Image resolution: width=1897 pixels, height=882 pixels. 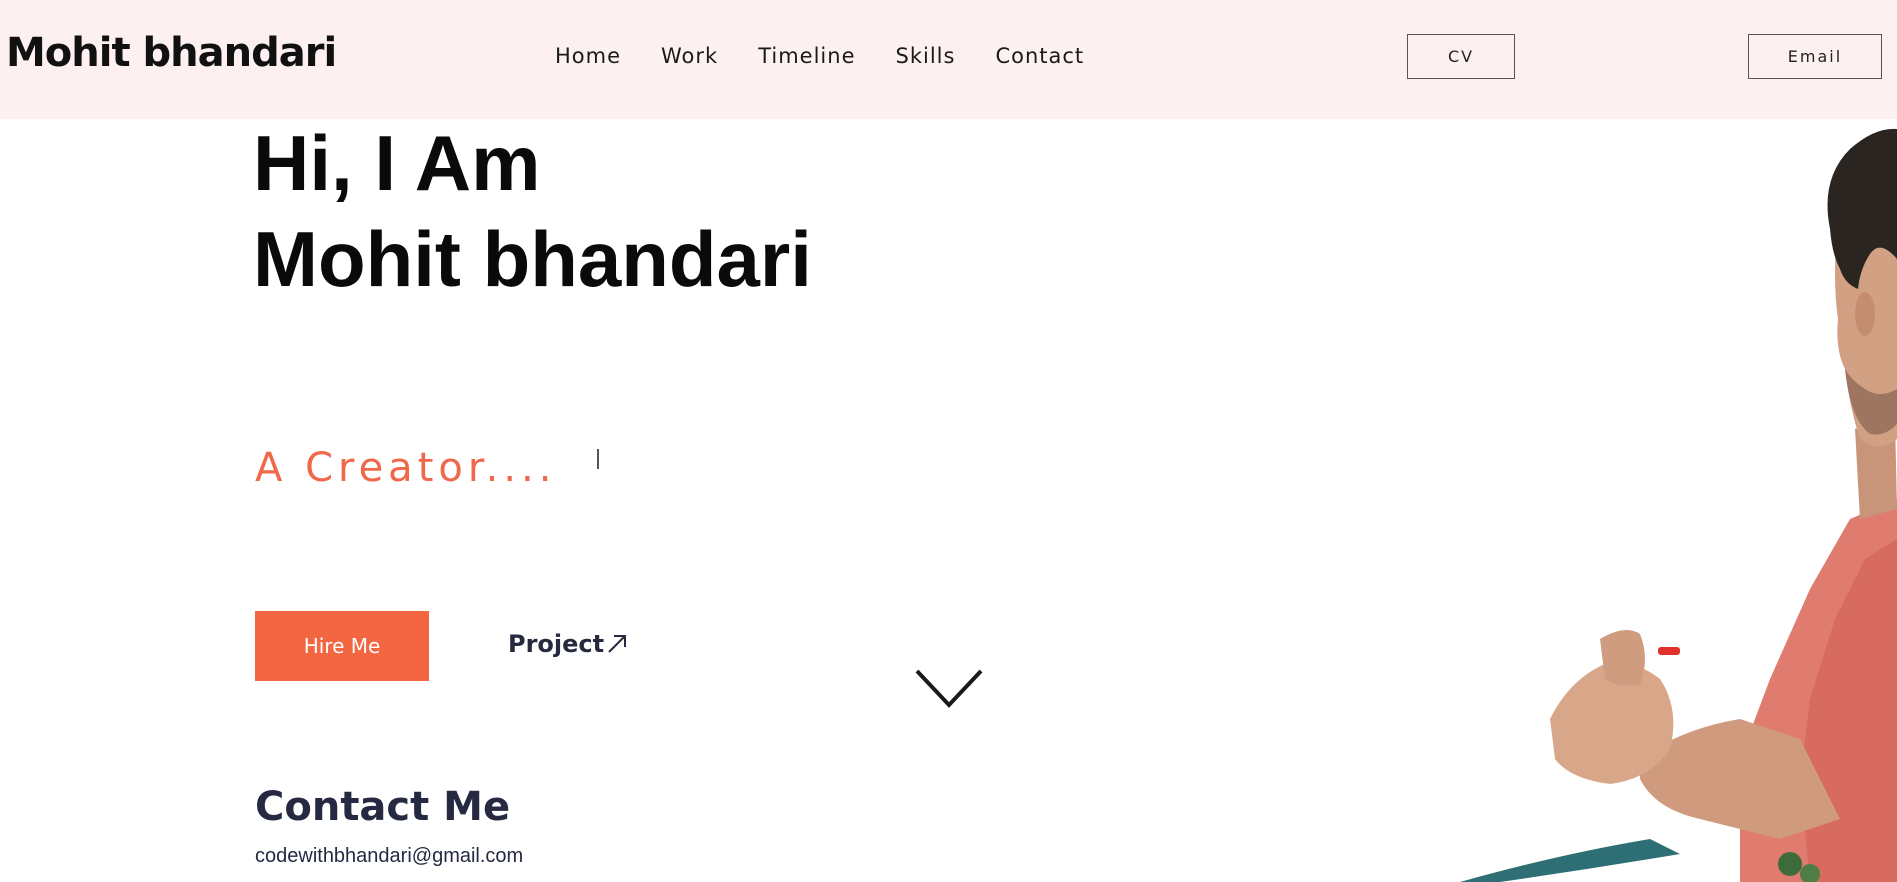 I want to click on nav-item-work: Work, so click(x=689, y=56).